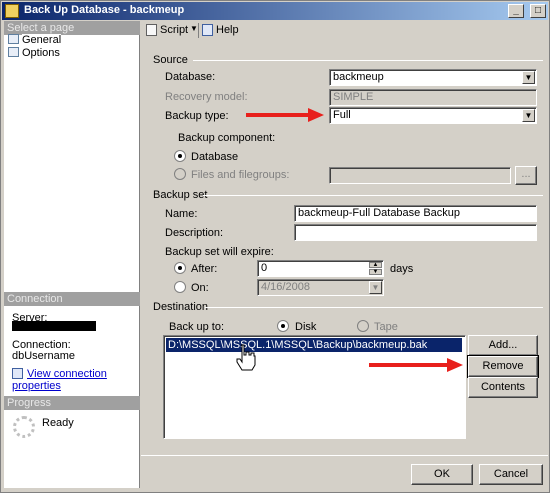  I want to click on page-general: General, so click(35, 40).